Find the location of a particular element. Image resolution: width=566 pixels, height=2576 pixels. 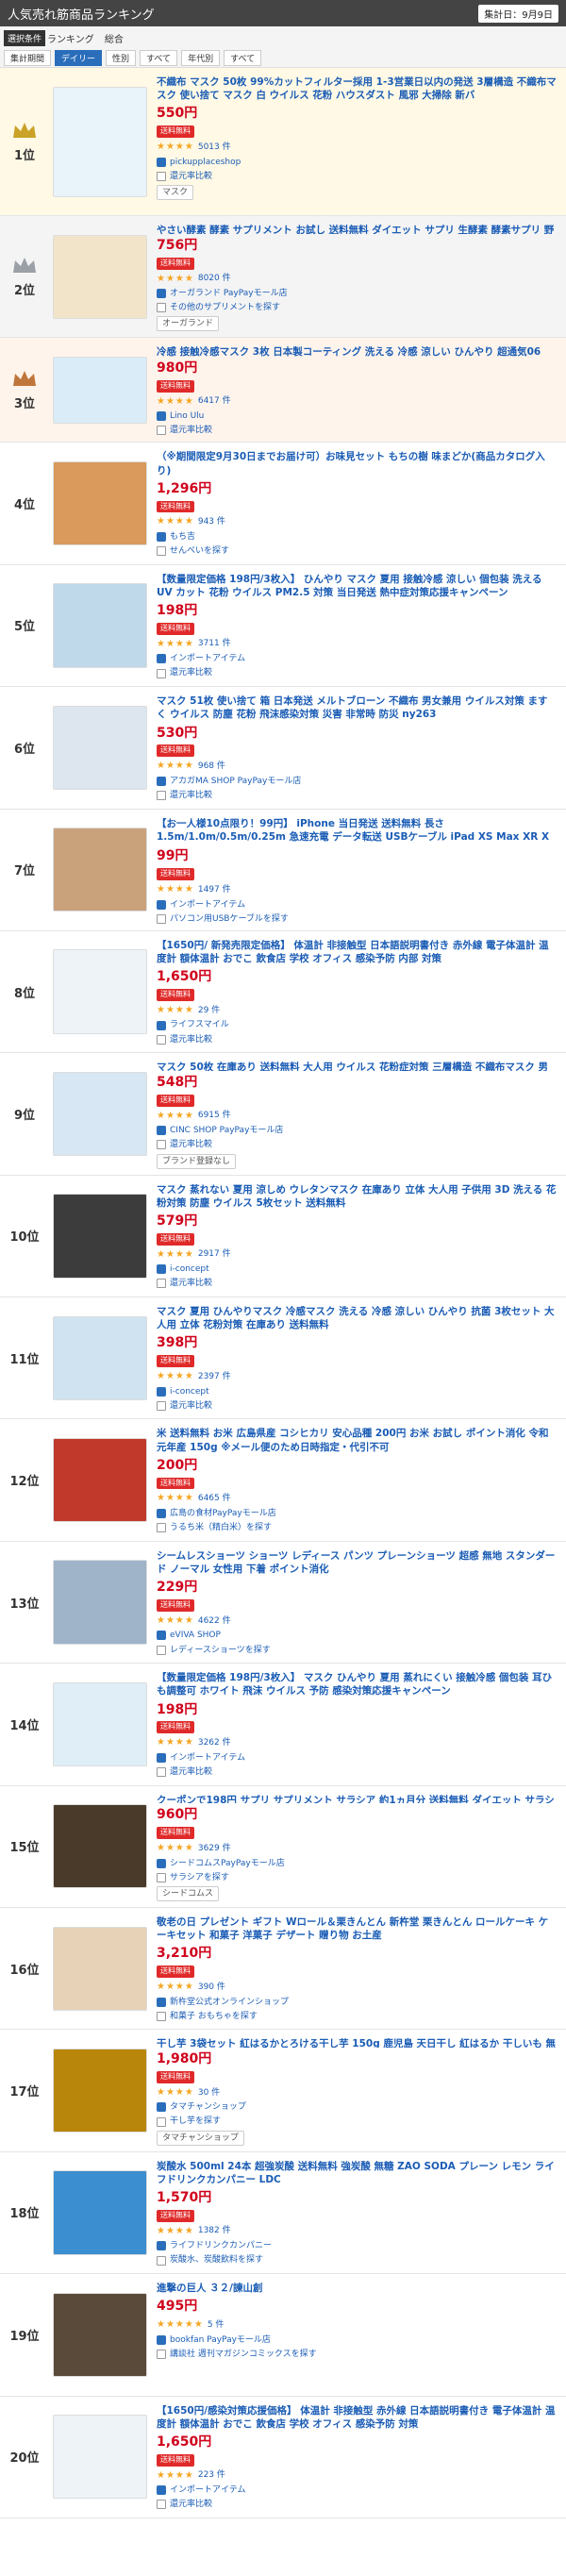

compare-link: 和菓子 おもちゃを探す is located at coordinates (214, 2016).